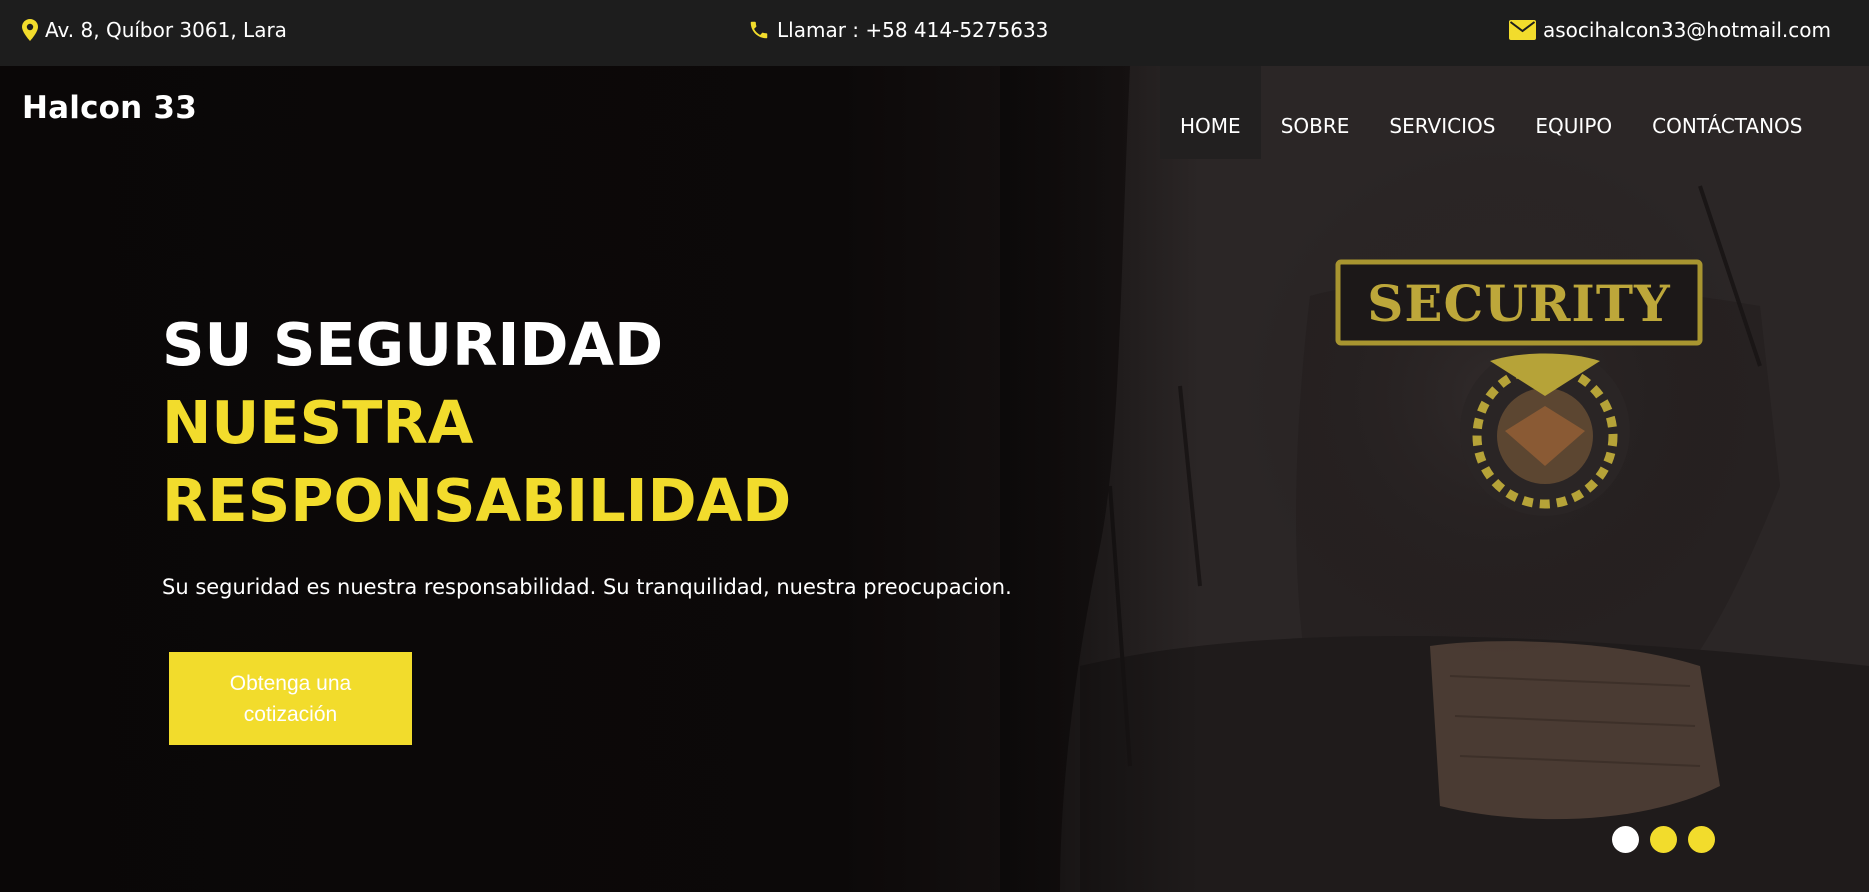 The width and height of the screenshot is (1869, 892). Describe the element at coordinates (912, 30) in the screenshot. I see `phone-text: Llamar : +58 414-5275633` at that location.